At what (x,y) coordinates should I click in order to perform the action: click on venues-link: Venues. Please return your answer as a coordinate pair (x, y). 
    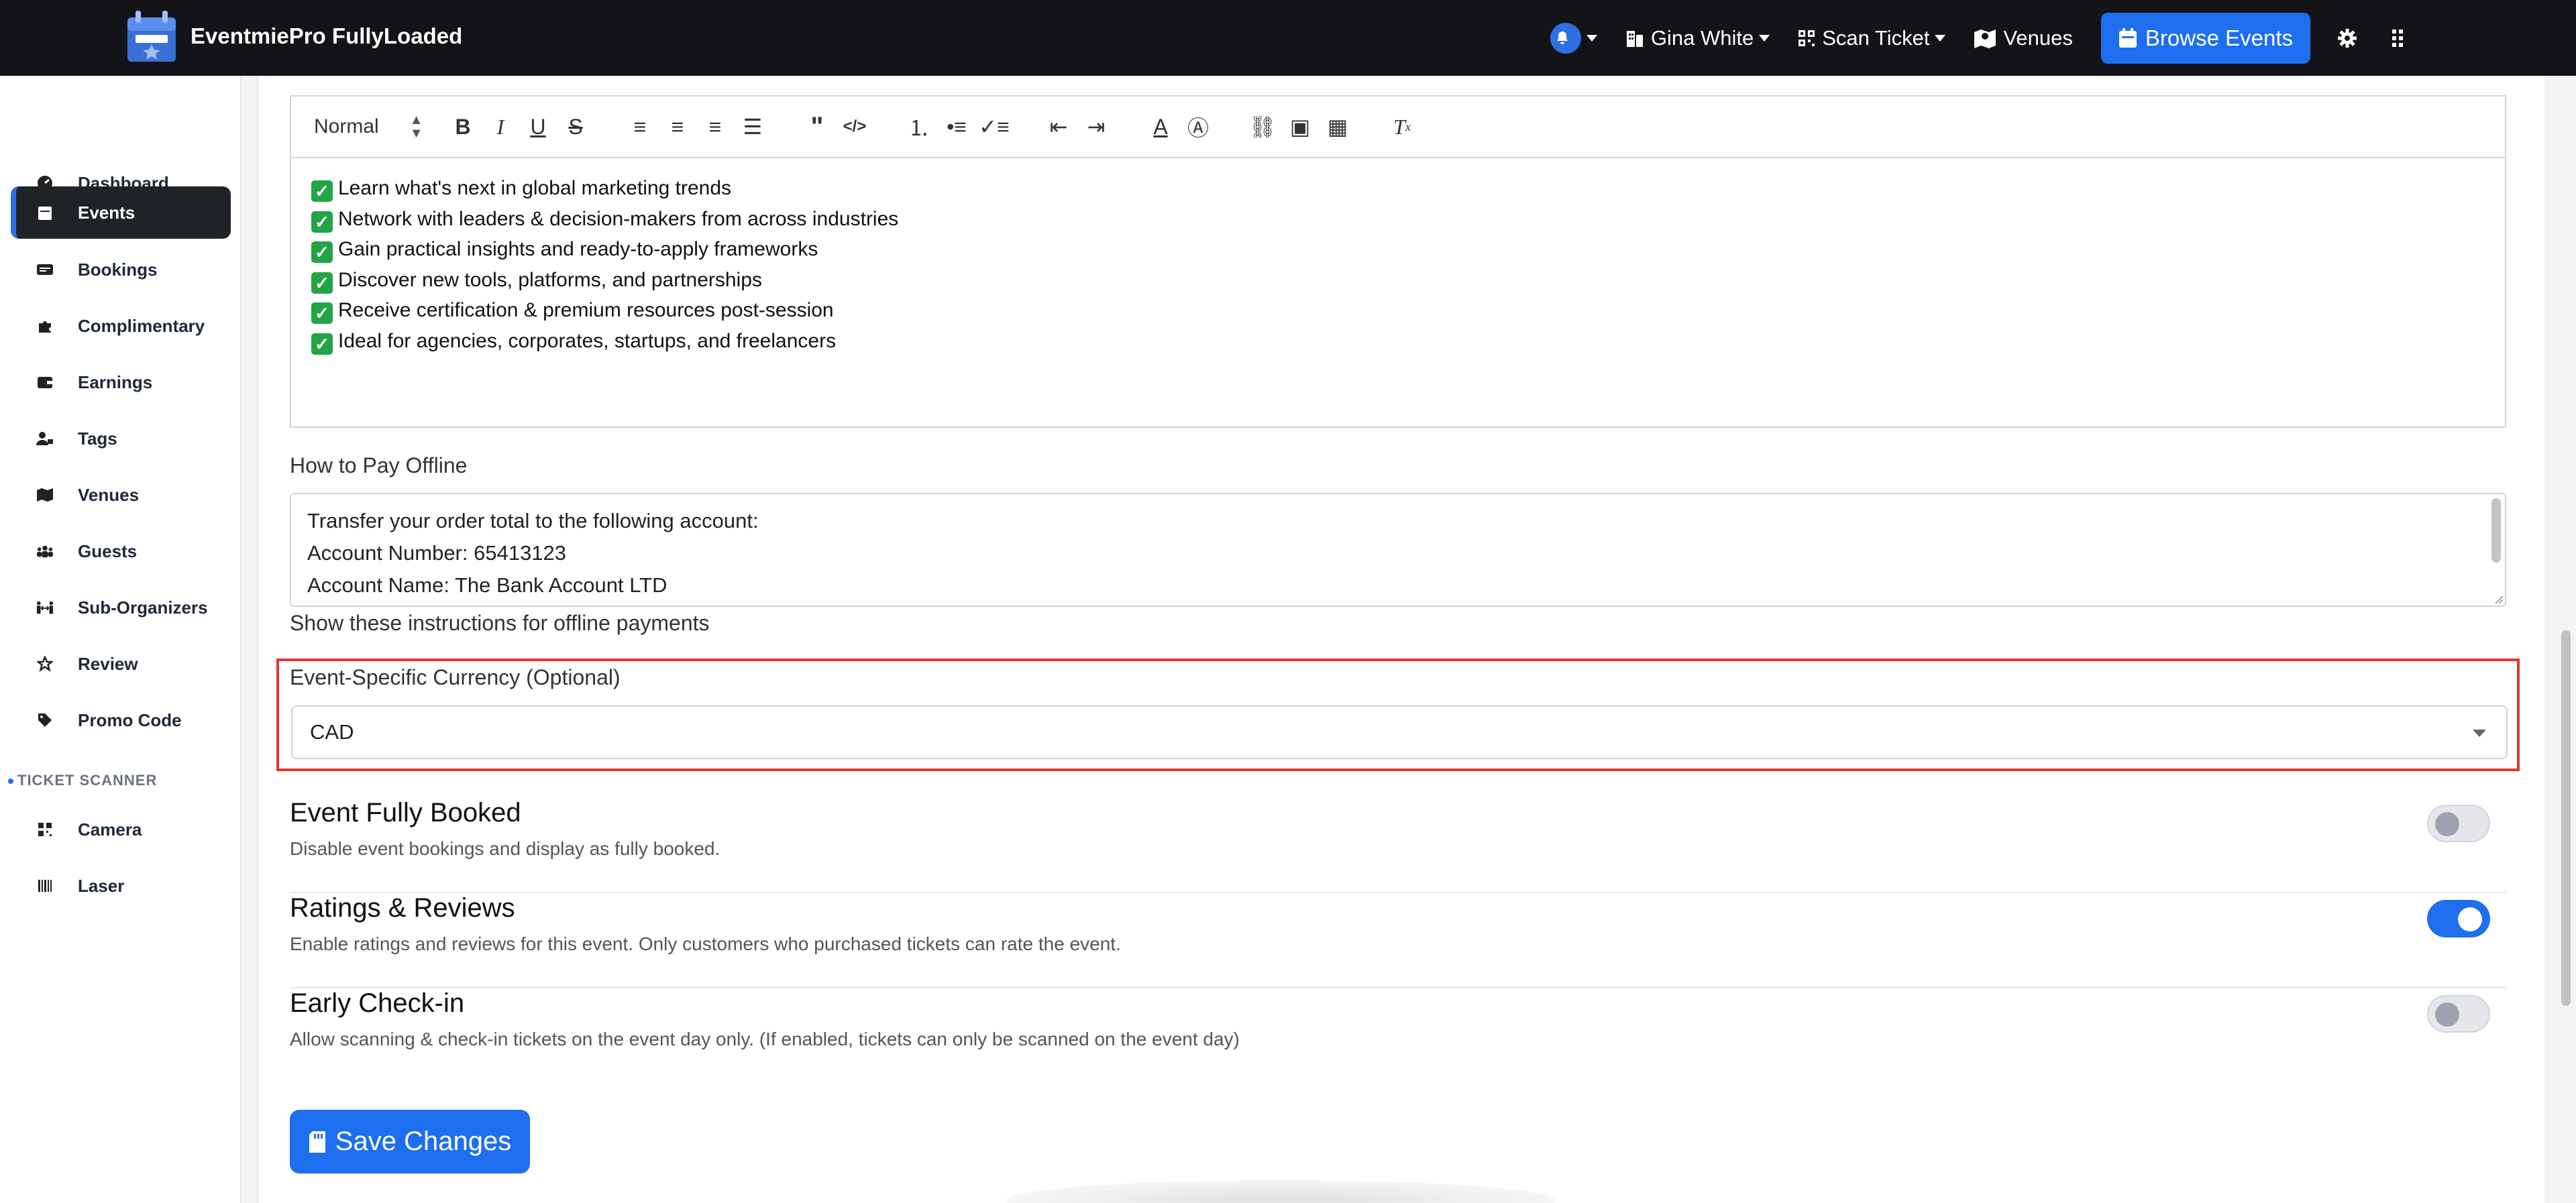
    Looking at the image, I should click on (2023, 37).